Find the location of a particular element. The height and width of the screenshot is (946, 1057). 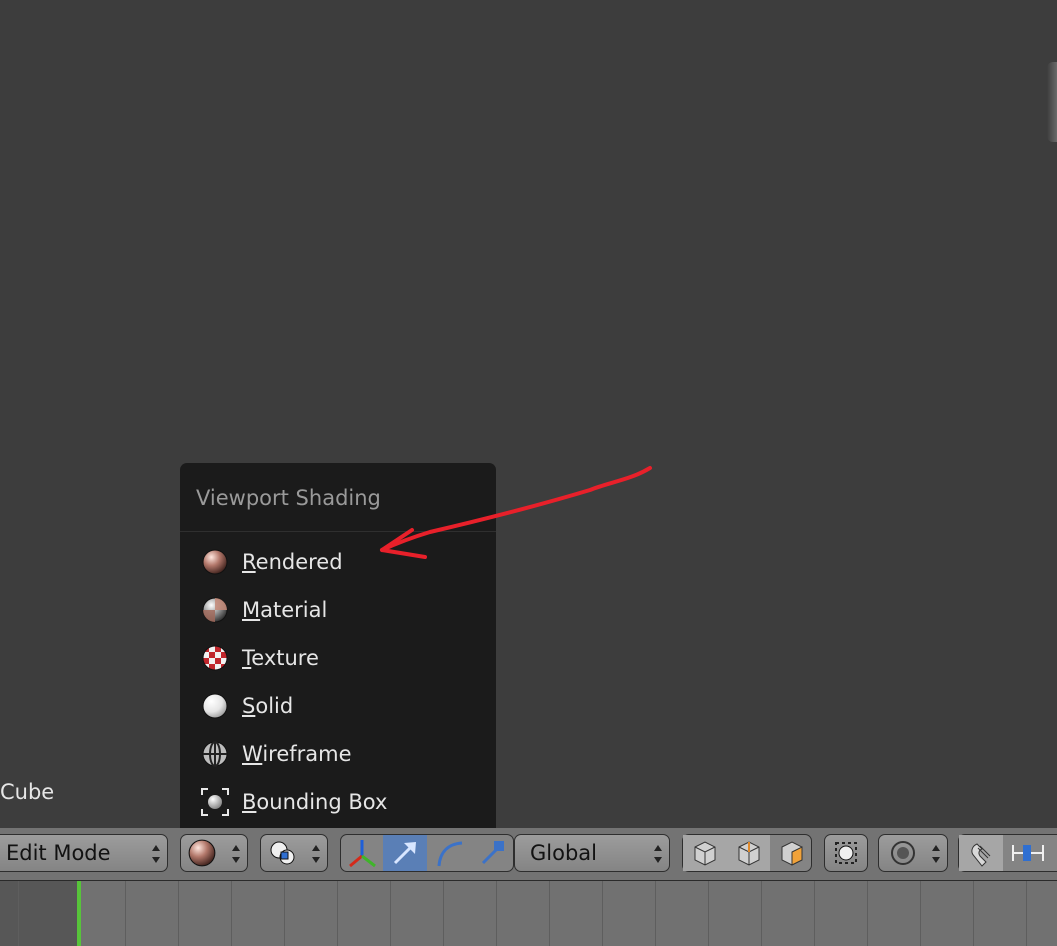

scale-manipulator is located at coordinates (493, 853).